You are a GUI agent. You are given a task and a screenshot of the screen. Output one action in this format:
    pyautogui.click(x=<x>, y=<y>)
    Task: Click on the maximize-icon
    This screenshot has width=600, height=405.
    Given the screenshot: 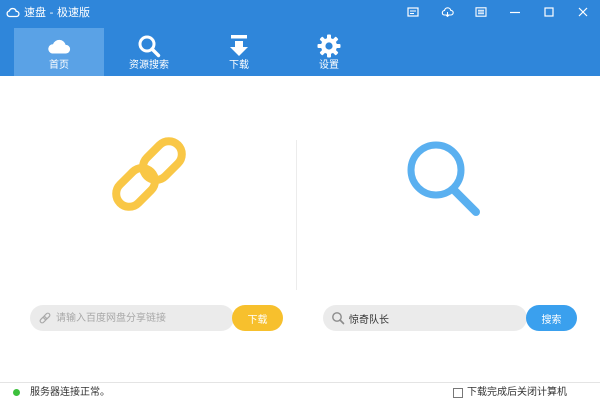 What is the action you would take?
    pyautogui.click(x=549, y=12)
    